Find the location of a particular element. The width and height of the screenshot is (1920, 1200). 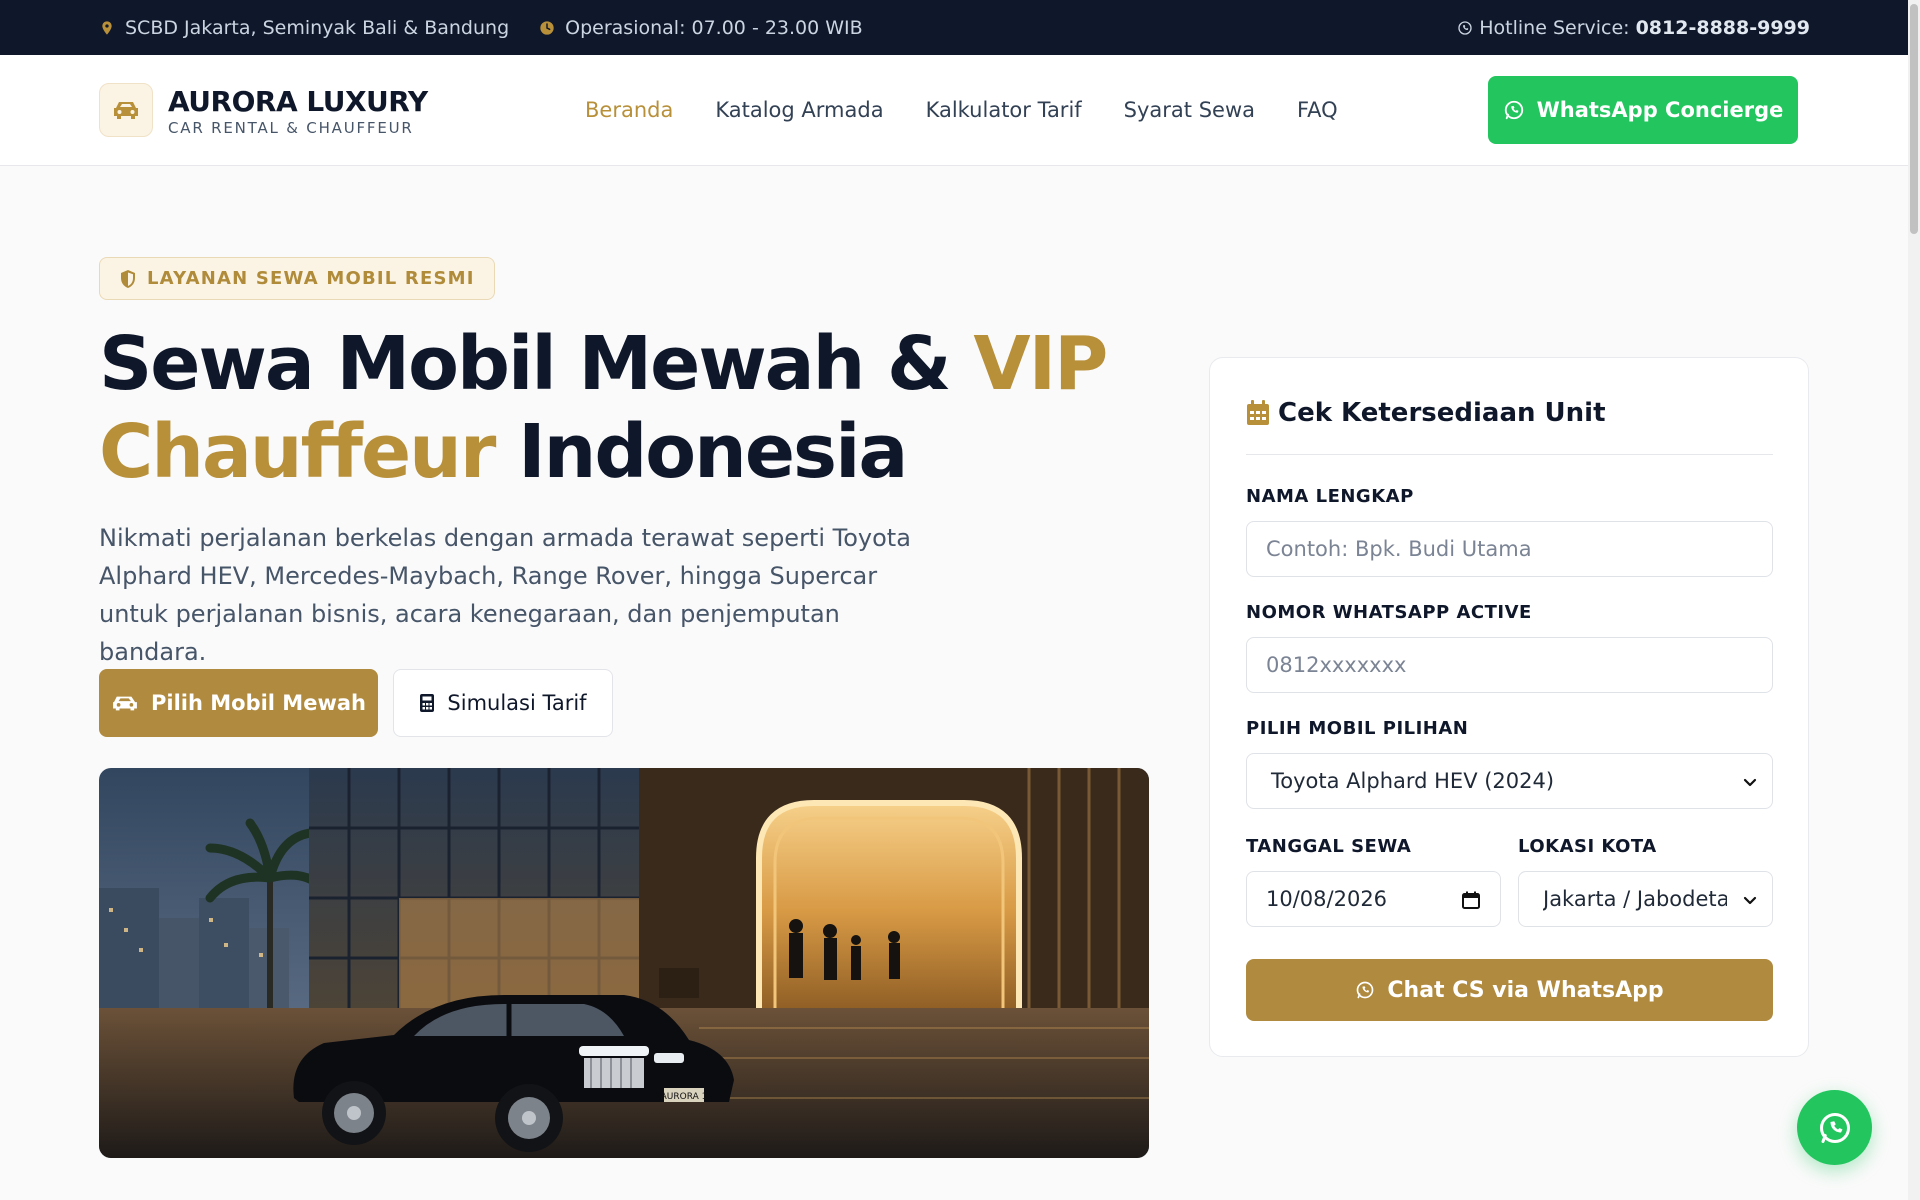

rental-date-value: 10/08/2026 is located at coordinates (1327, 899).